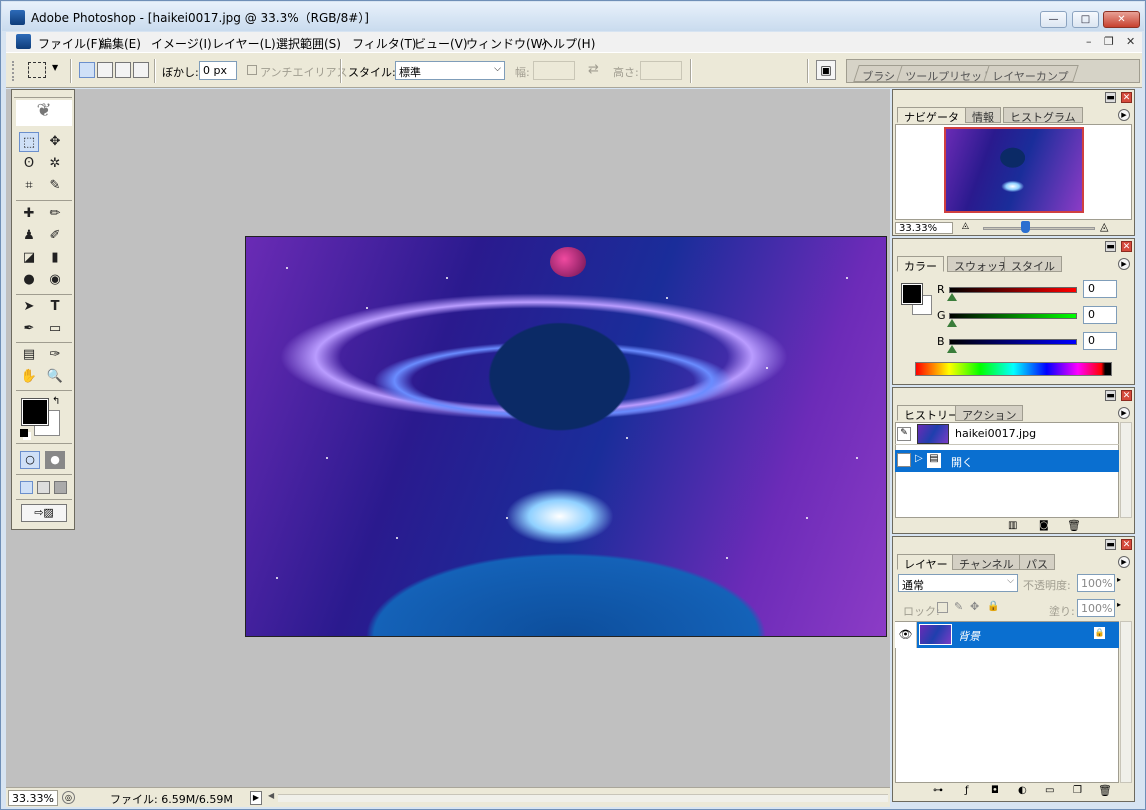 This screenshot has width=1146, height=810. Describe the element at coordinates (256, 798) in the screenshot. I see `status-menu-arrow-icon: ▶` at that location.